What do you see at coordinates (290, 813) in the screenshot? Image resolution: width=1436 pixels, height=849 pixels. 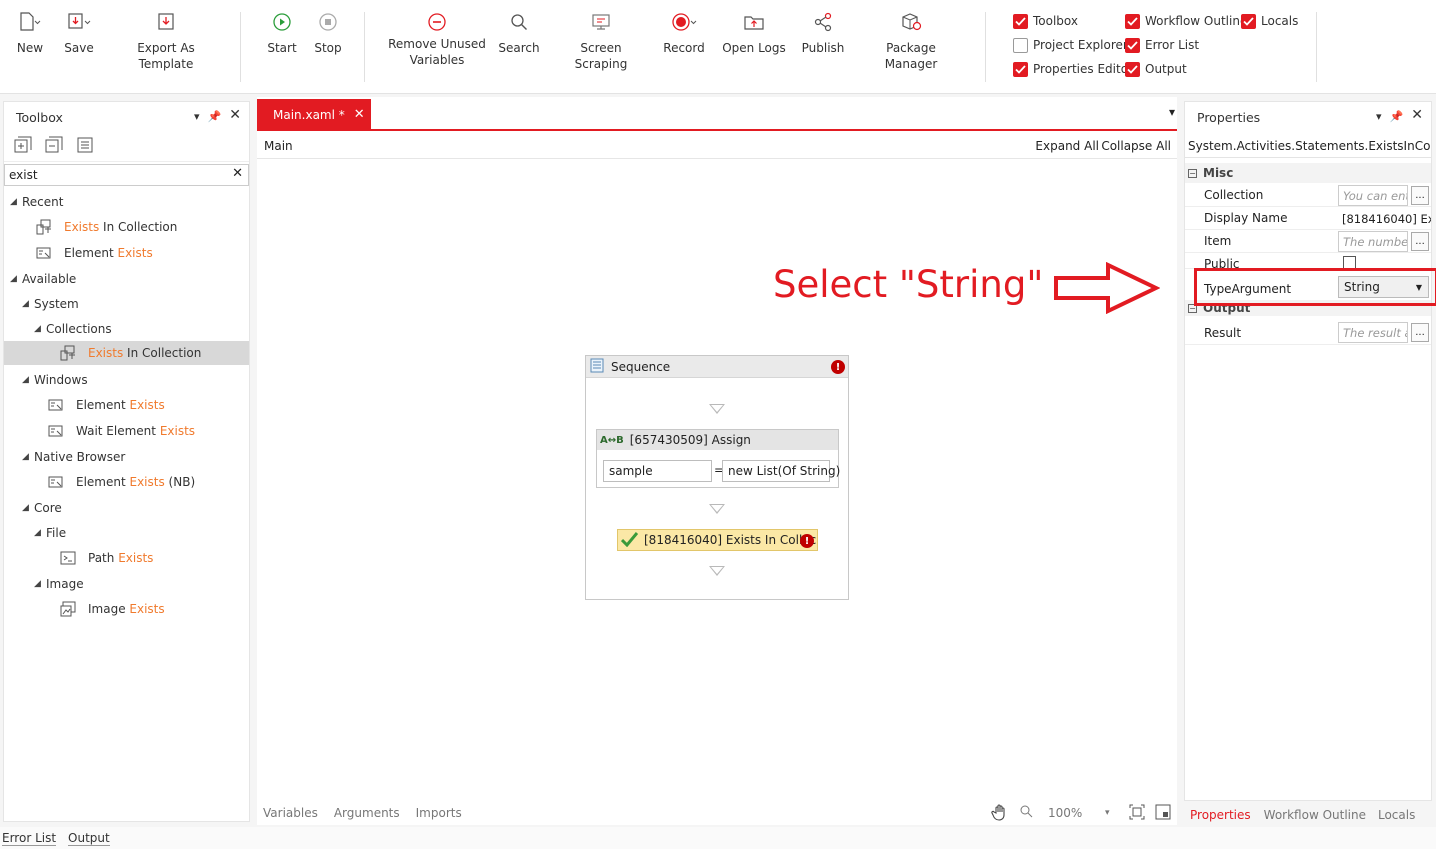 I see `variables-tab: Variables` at bounding box center [290, 813].